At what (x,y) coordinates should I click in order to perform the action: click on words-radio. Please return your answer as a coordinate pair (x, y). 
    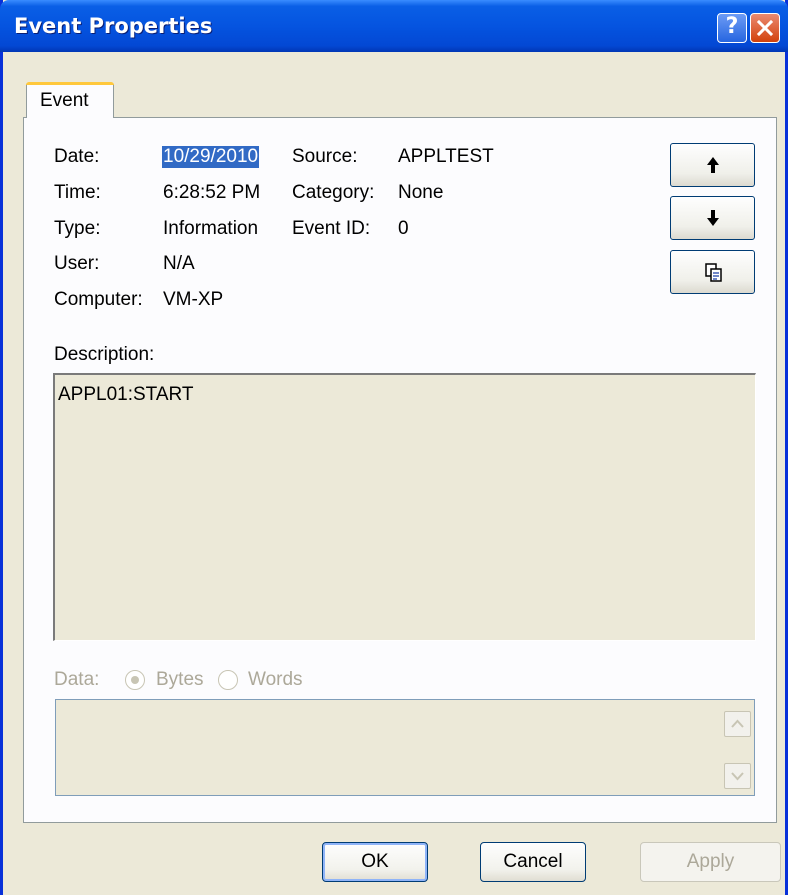
    Looking at the image, I should click on (228, 680).